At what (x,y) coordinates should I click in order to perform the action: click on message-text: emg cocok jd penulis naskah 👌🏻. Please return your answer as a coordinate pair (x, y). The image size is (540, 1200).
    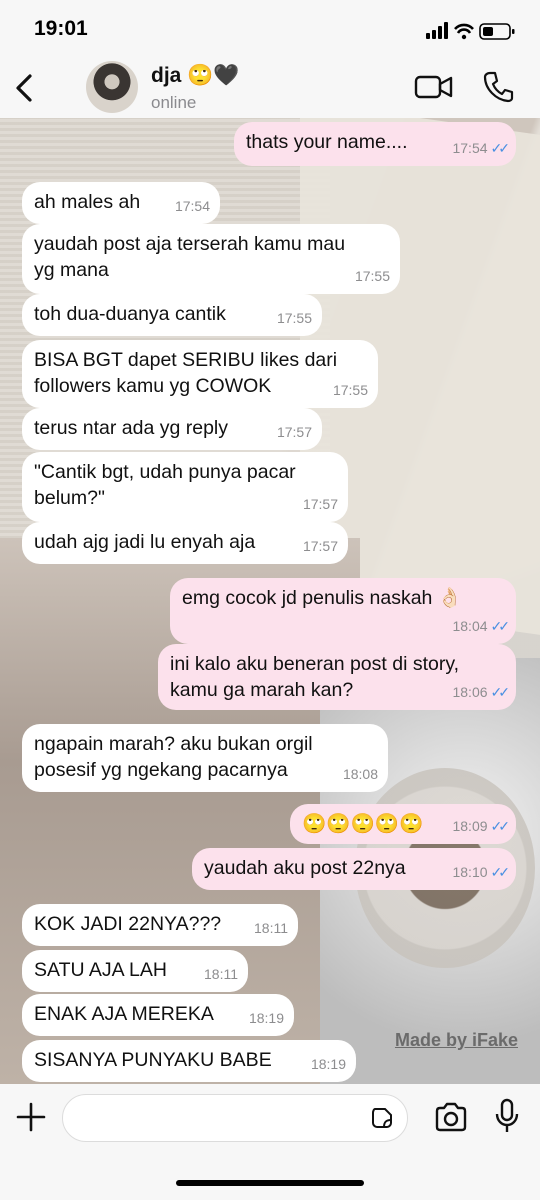
    Looking at the image, I should click on (322, 598).